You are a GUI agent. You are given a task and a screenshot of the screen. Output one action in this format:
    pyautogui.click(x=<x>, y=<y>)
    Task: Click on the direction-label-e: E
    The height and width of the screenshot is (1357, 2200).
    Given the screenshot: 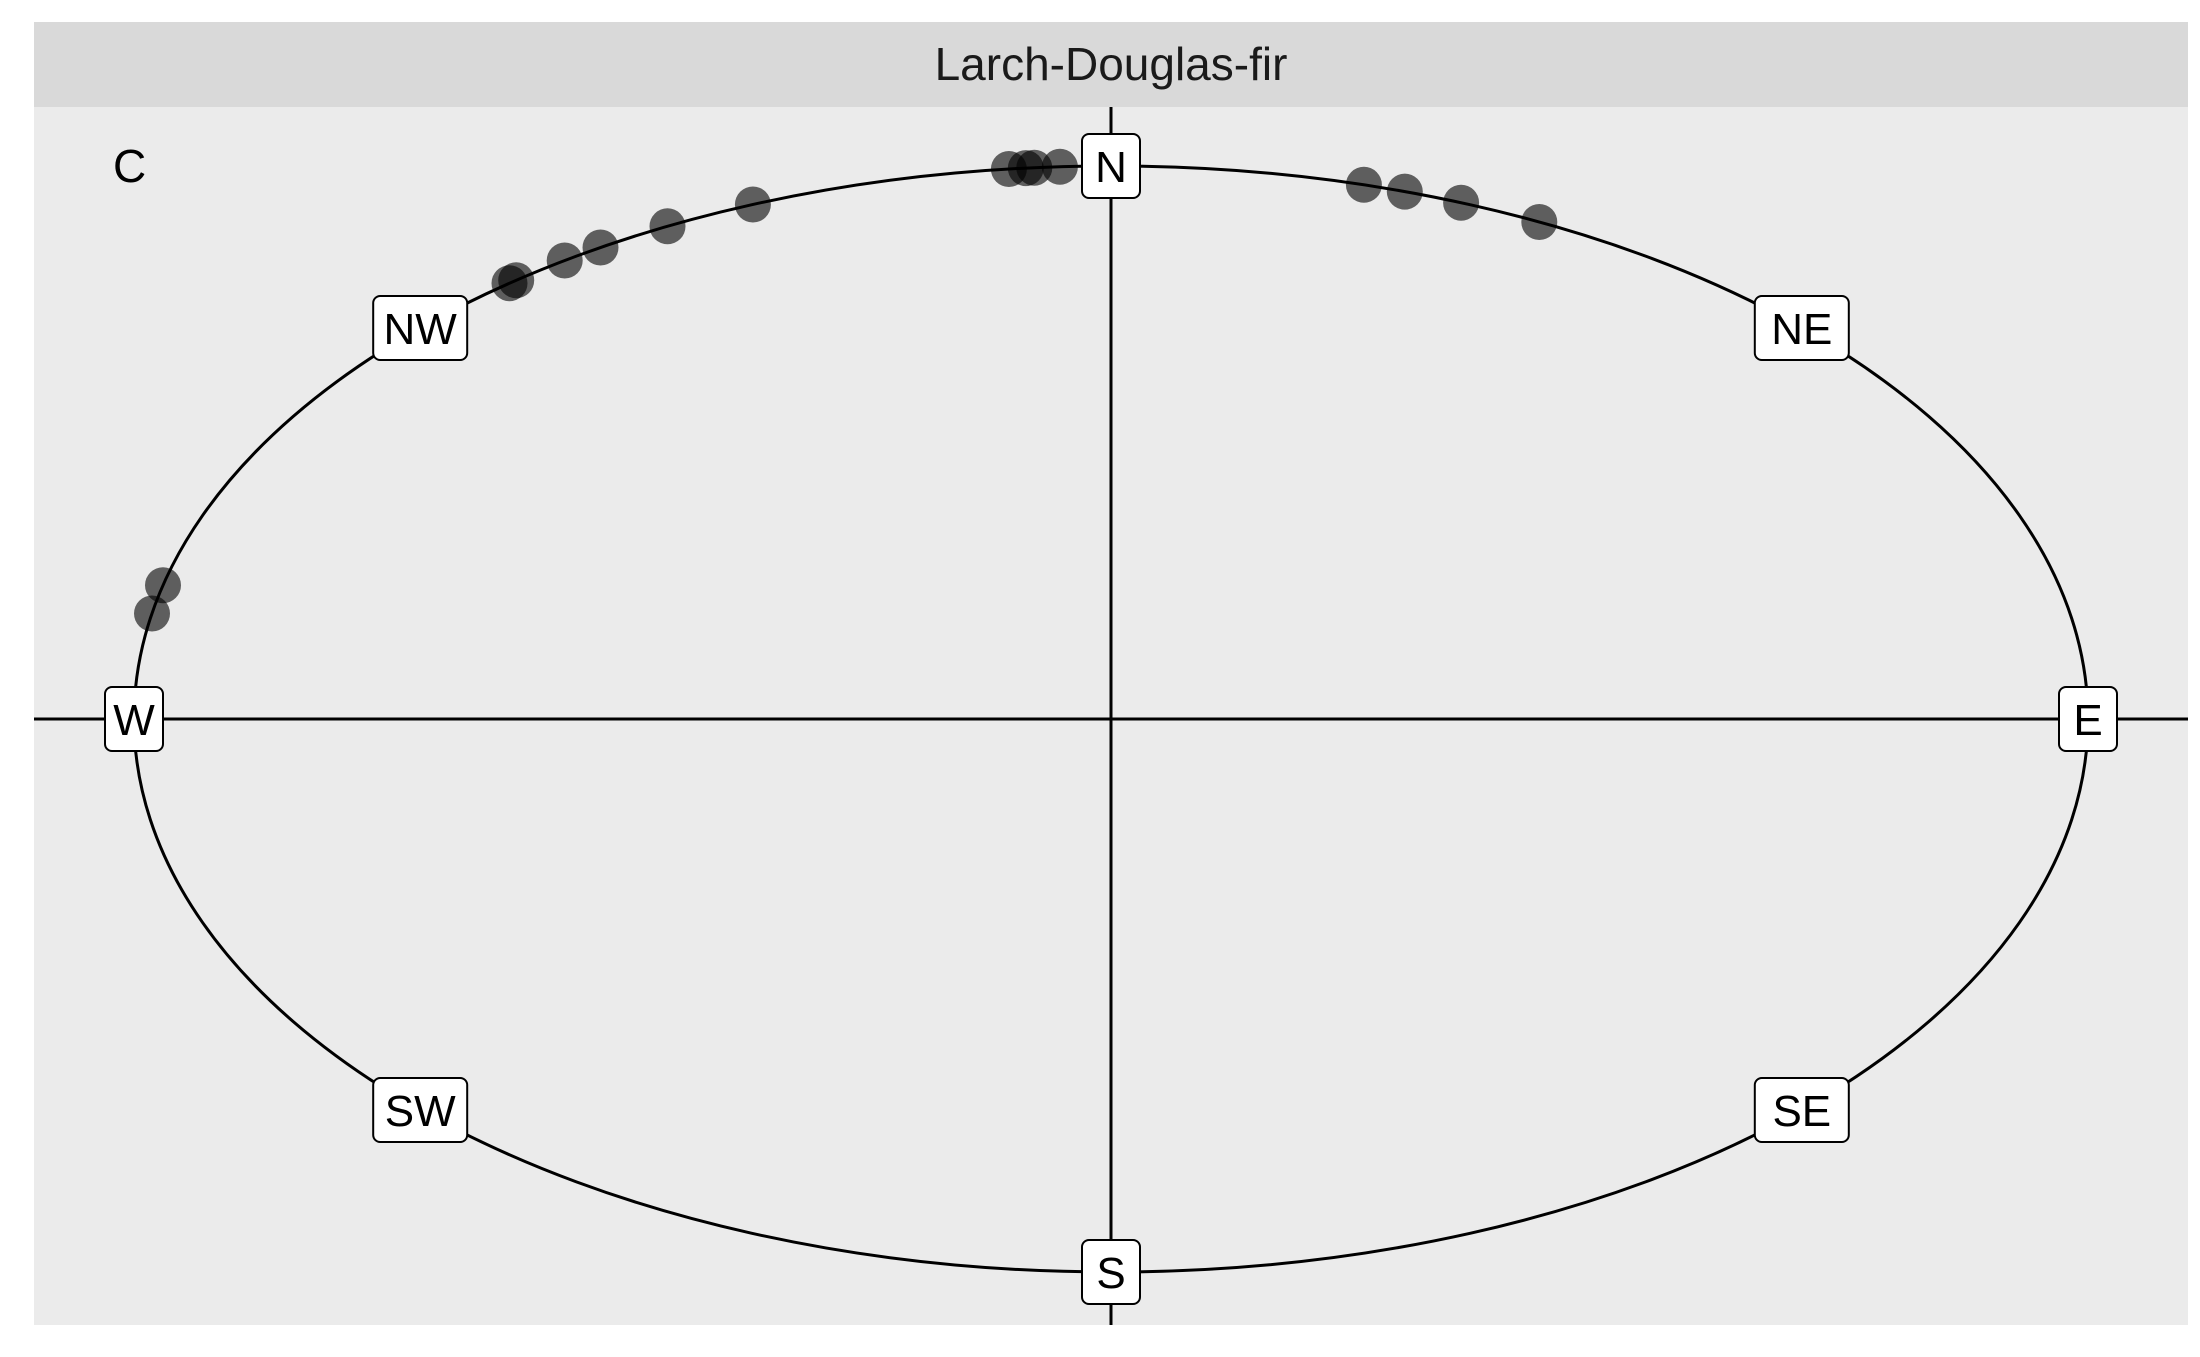 What is the action you would take?
    pyautogui.click(x=2088, y=719)
    